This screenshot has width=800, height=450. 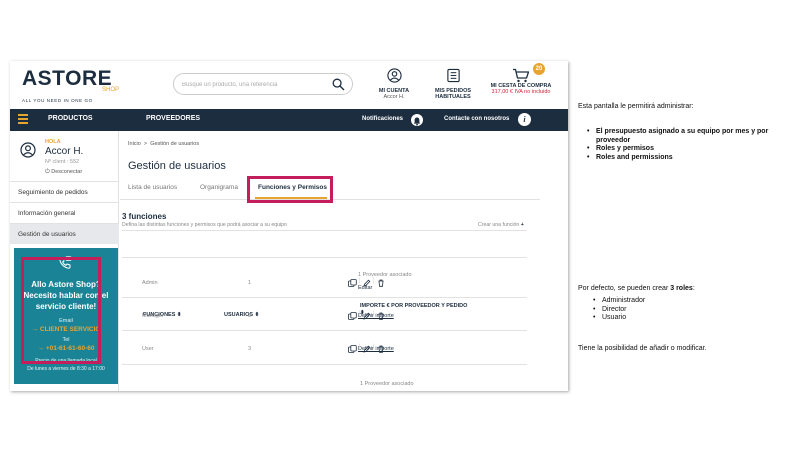 What do you see at coordinates (53, 142) in the screenshot?
I see `greeting: HOLA` at bounding box center [53, 142].